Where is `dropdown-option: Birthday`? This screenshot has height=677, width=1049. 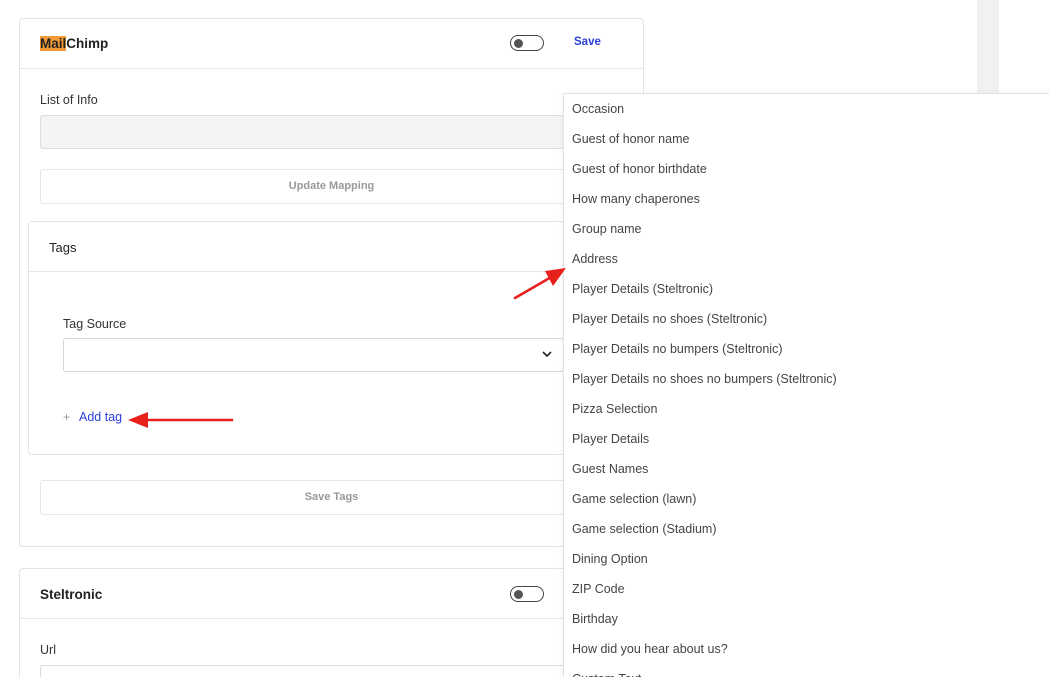 dropdown-option: Birthday is located at coordinates (806, 619).